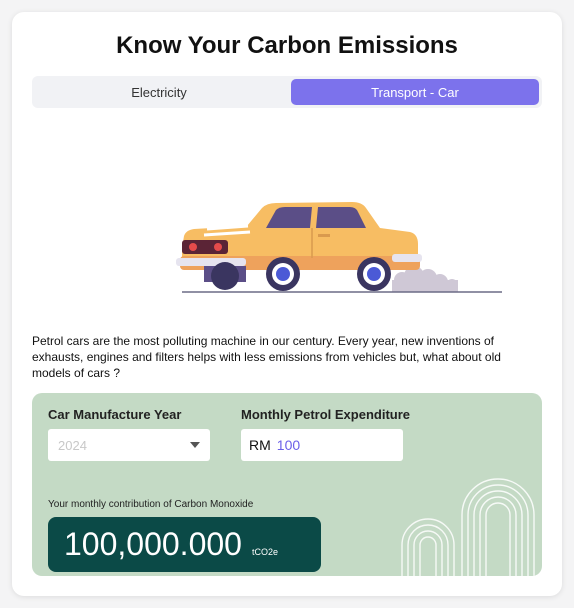  I want to click on expenditure-label: Monthly Petrol Expenditure, so click(326, 414).